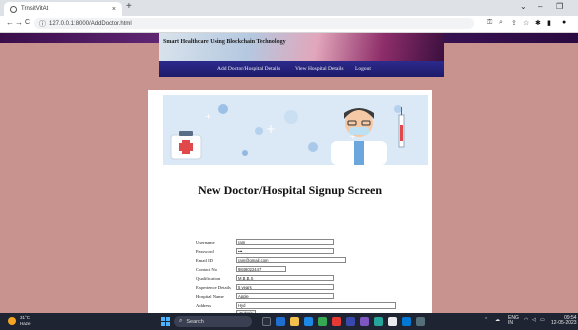 The image size is (578, 330). I want to click on key-icon: ⚿, so click(489, 23).